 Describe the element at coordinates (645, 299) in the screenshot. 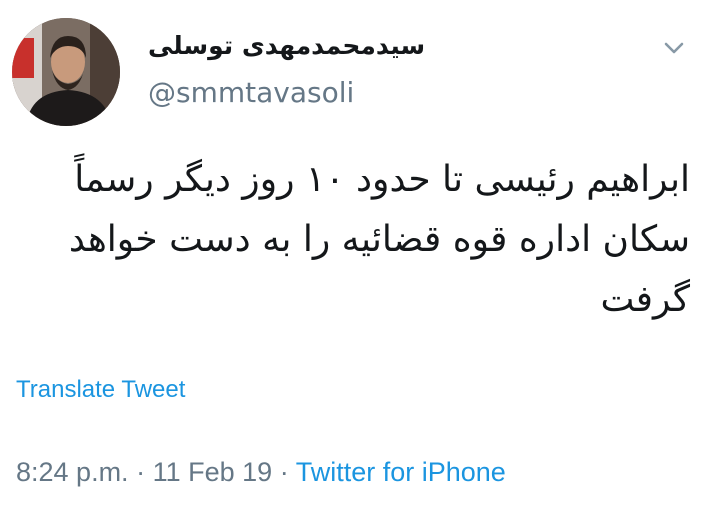

I see `tweet-text-line: گرفت` at that location.